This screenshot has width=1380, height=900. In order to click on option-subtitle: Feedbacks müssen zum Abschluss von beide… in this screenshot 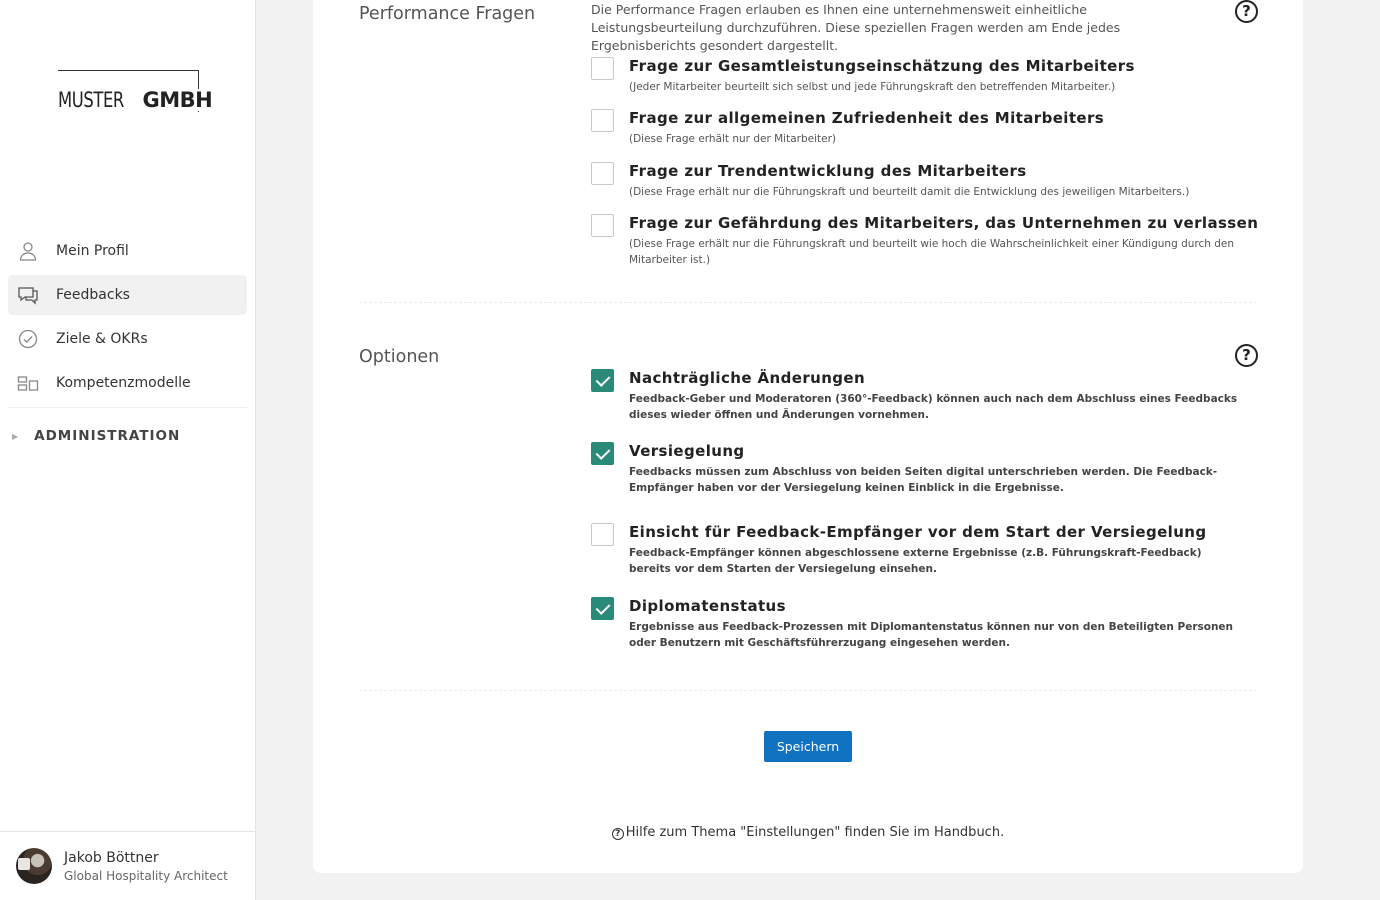, I will do `click(923, 480)`.